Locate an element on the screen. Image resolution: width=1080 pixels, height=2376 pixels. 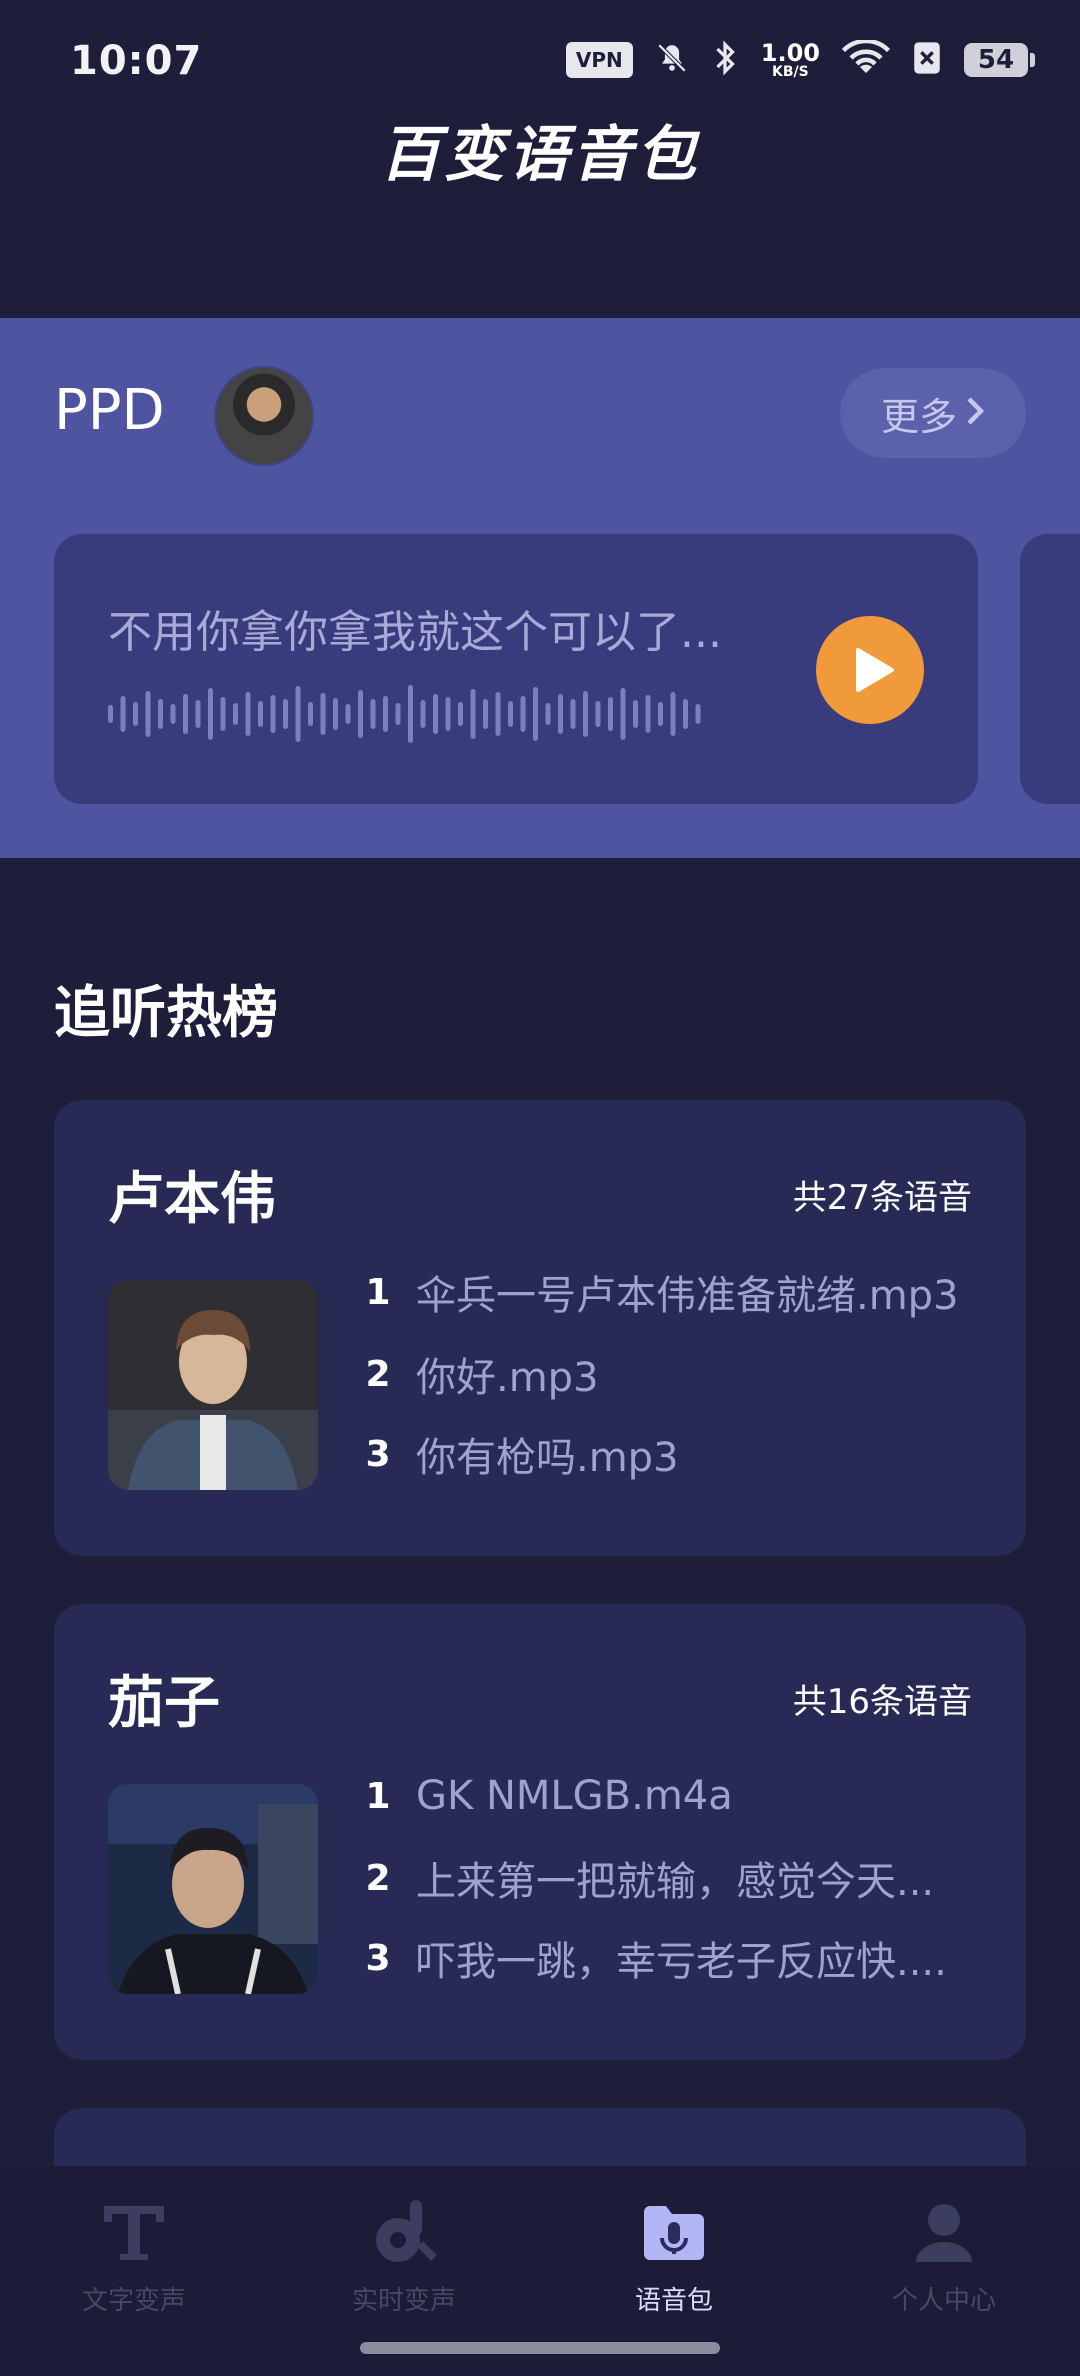
avatar is located at coordinates (264, 416).